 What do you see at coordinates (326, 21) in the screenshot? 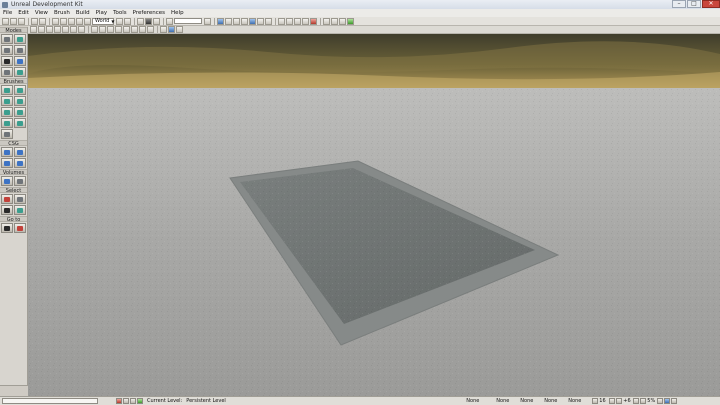
I see `play-console-icon` at bounding box center [326, 21].